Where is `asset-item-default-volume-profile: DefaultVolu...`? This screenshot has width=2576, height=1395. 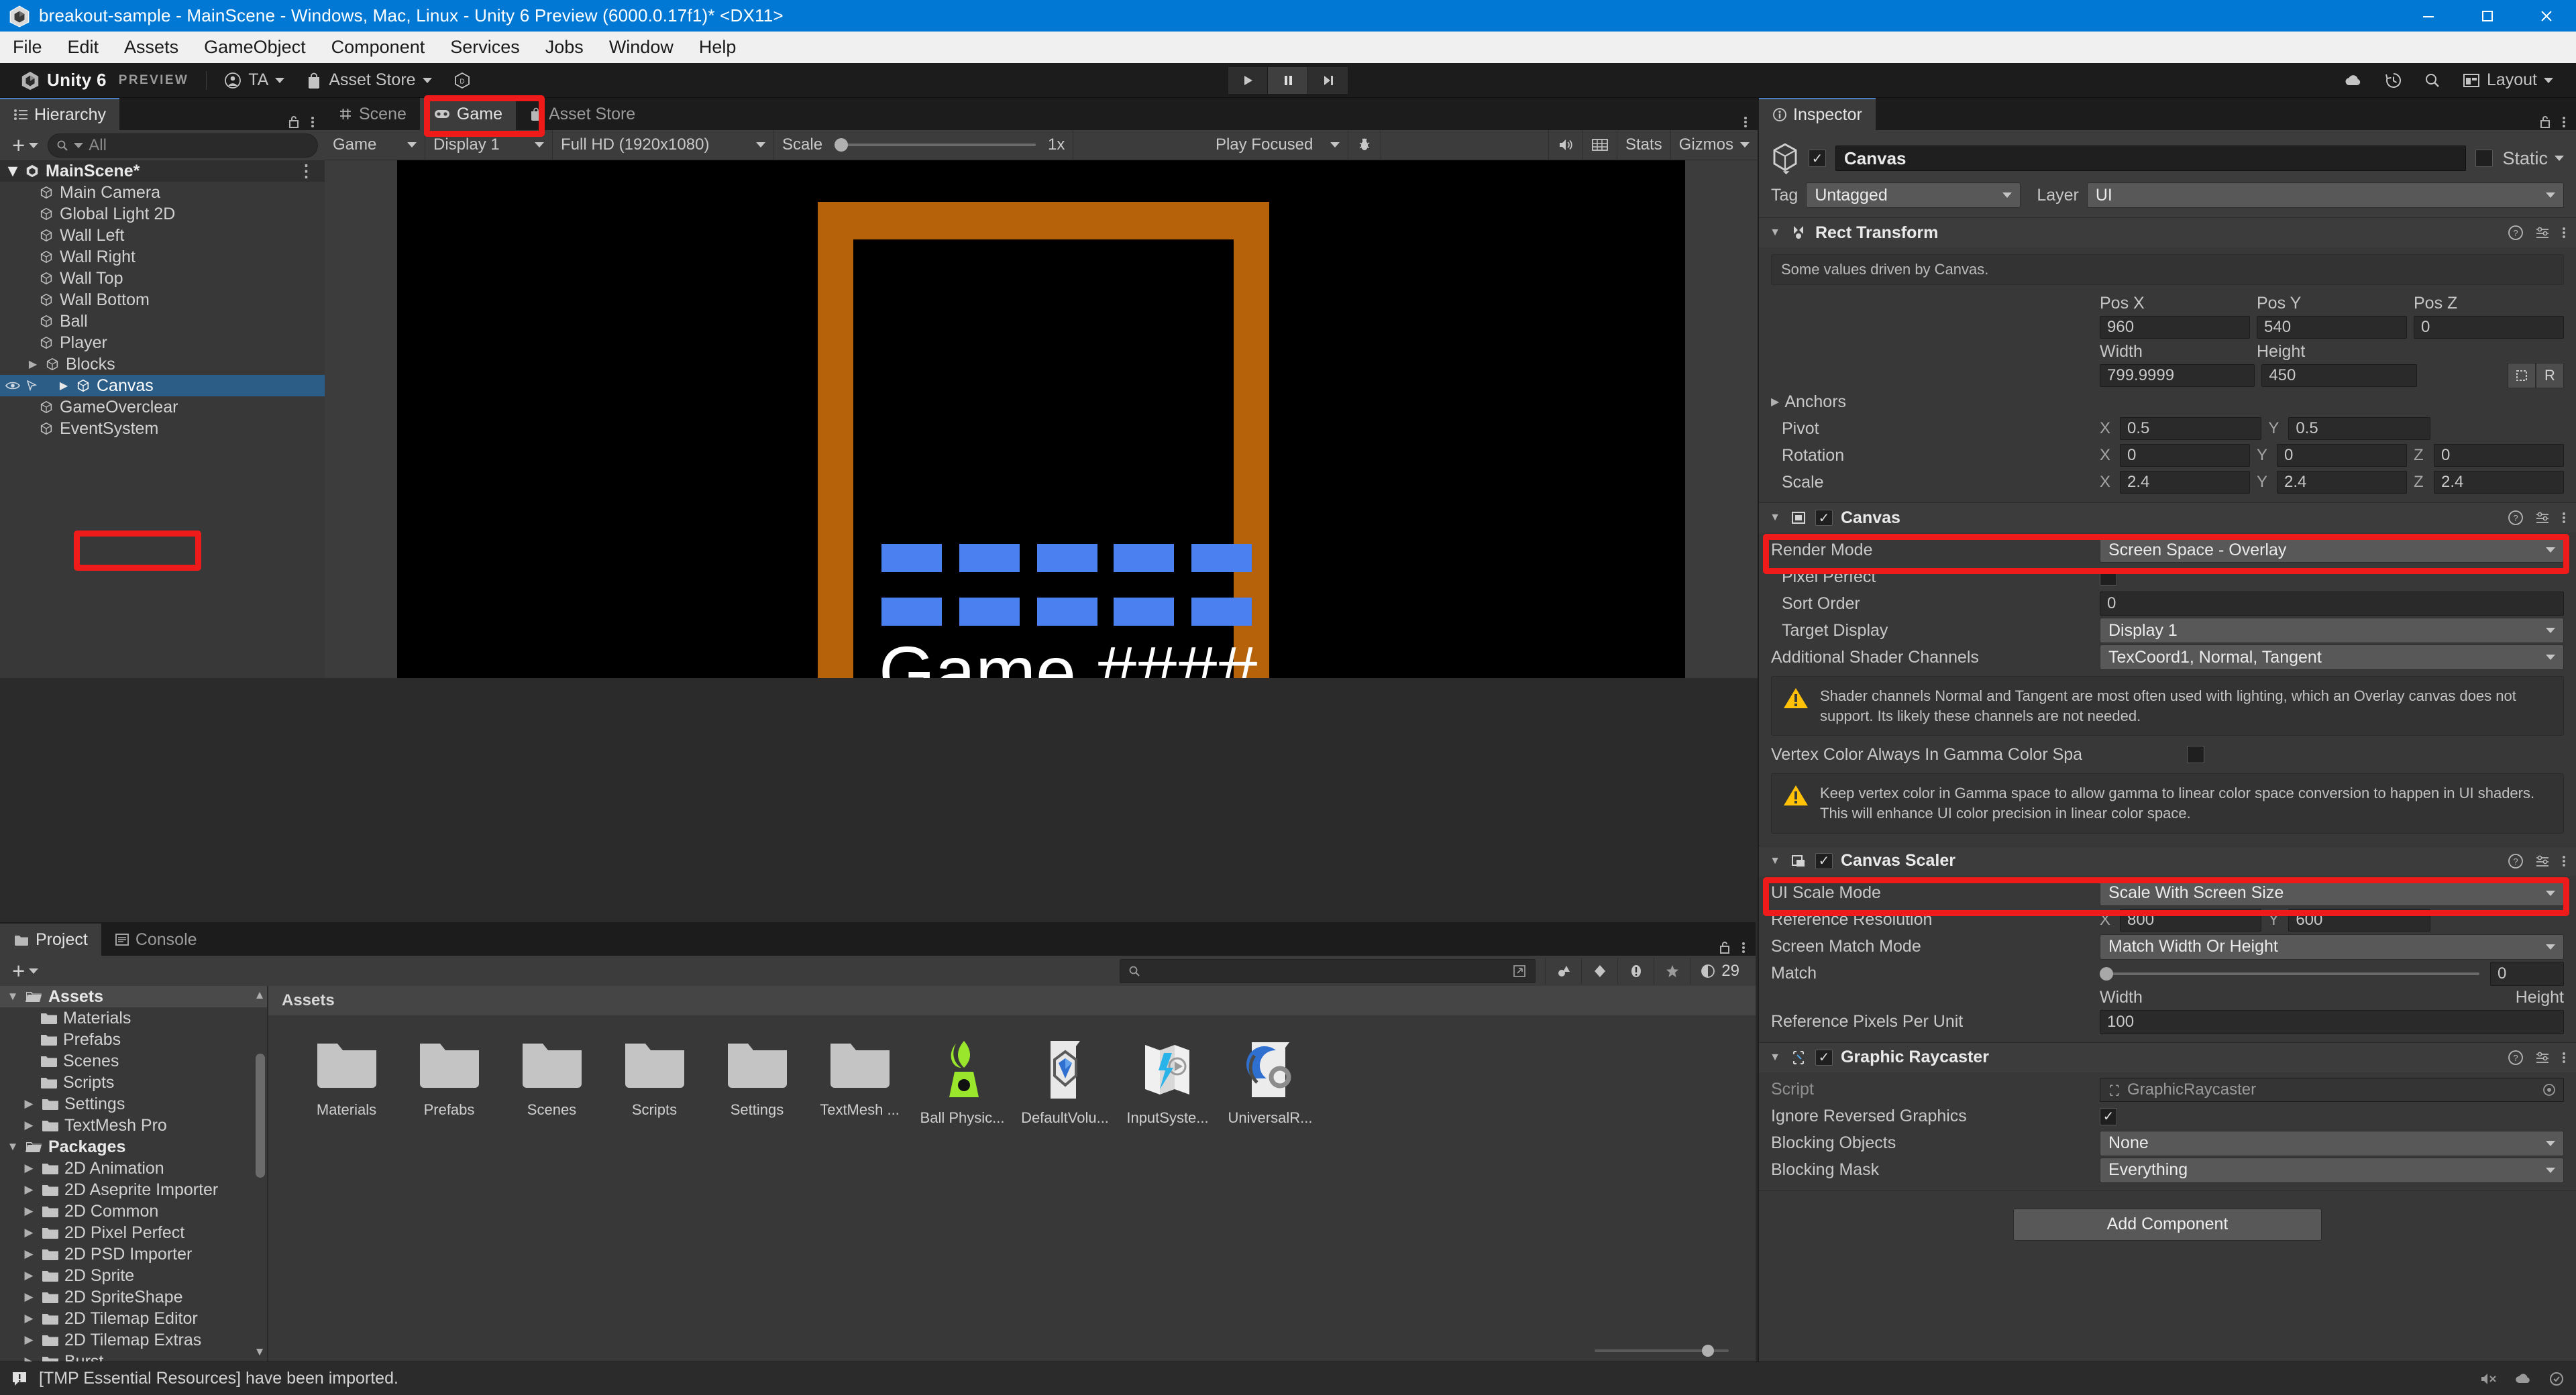
asset-item-default-volume-profile: DefaultVolu... is located at coordinates (1065, 1083).